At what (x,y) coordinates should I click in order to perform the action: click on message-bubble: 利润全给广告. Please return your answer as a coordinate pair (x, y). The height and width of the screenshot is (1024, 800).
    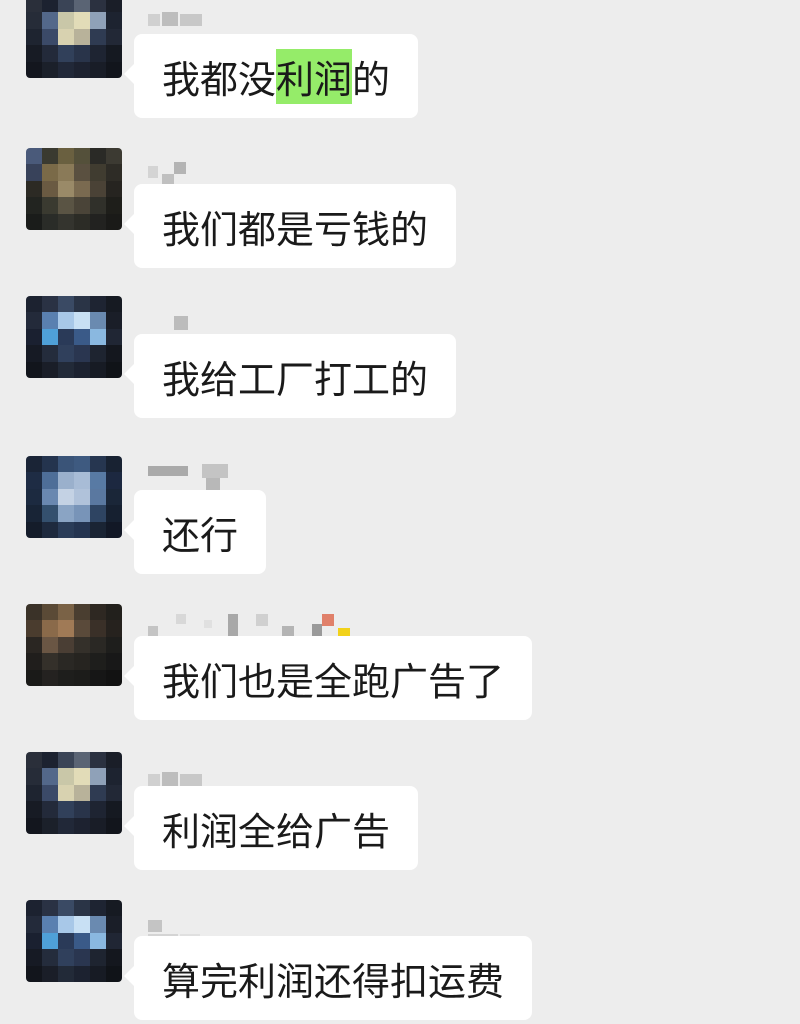
    Looking at the image, I should click on (271, 828).